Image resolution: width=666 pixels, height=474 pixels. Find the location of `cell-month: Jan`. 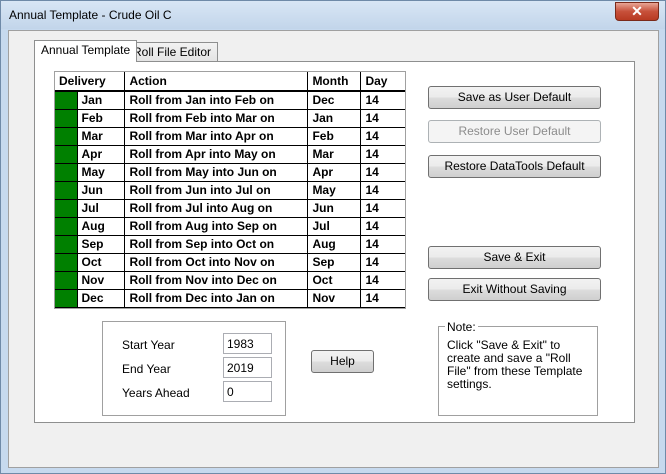

cell-month: Jan is located at coordinates (334, 118).